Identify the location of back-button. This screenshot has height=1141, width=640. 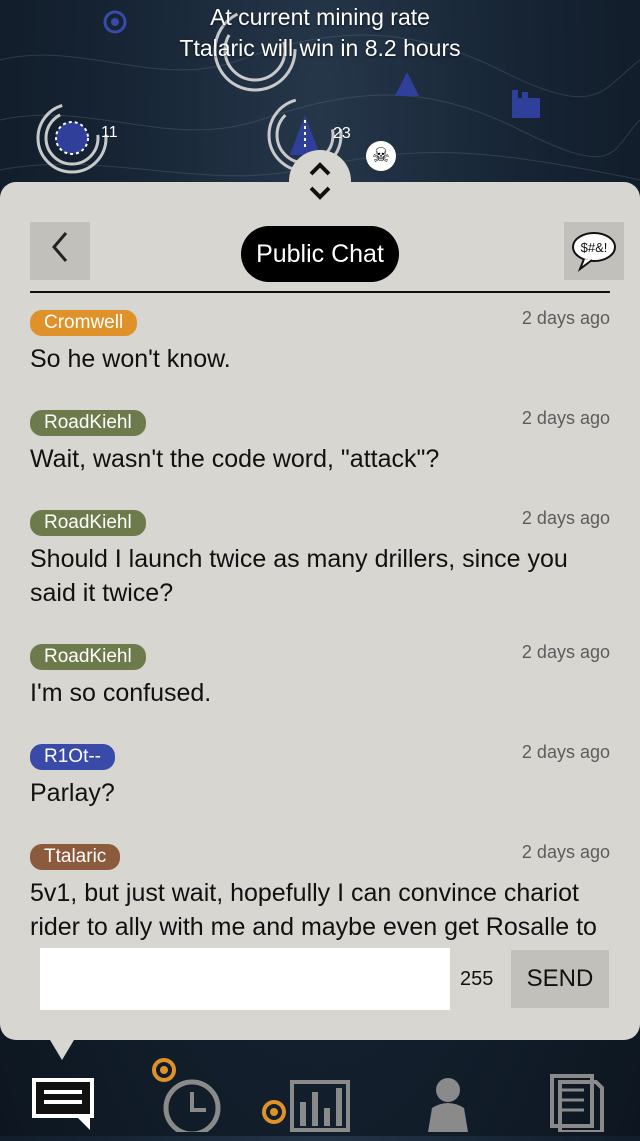
(60, 251).